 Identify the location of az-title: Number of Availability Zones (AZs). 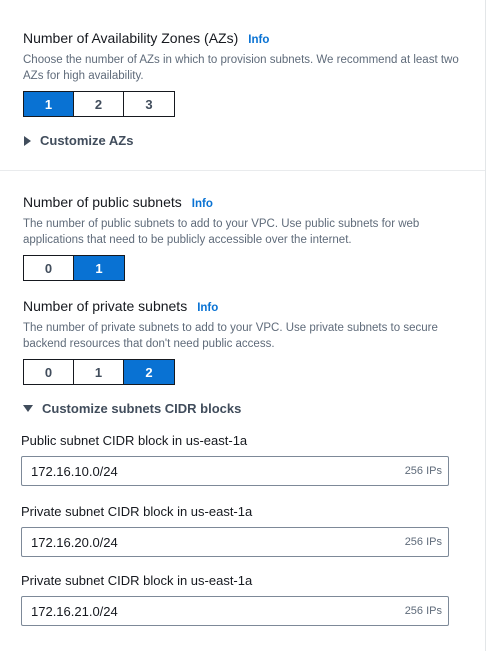
(131, 38).